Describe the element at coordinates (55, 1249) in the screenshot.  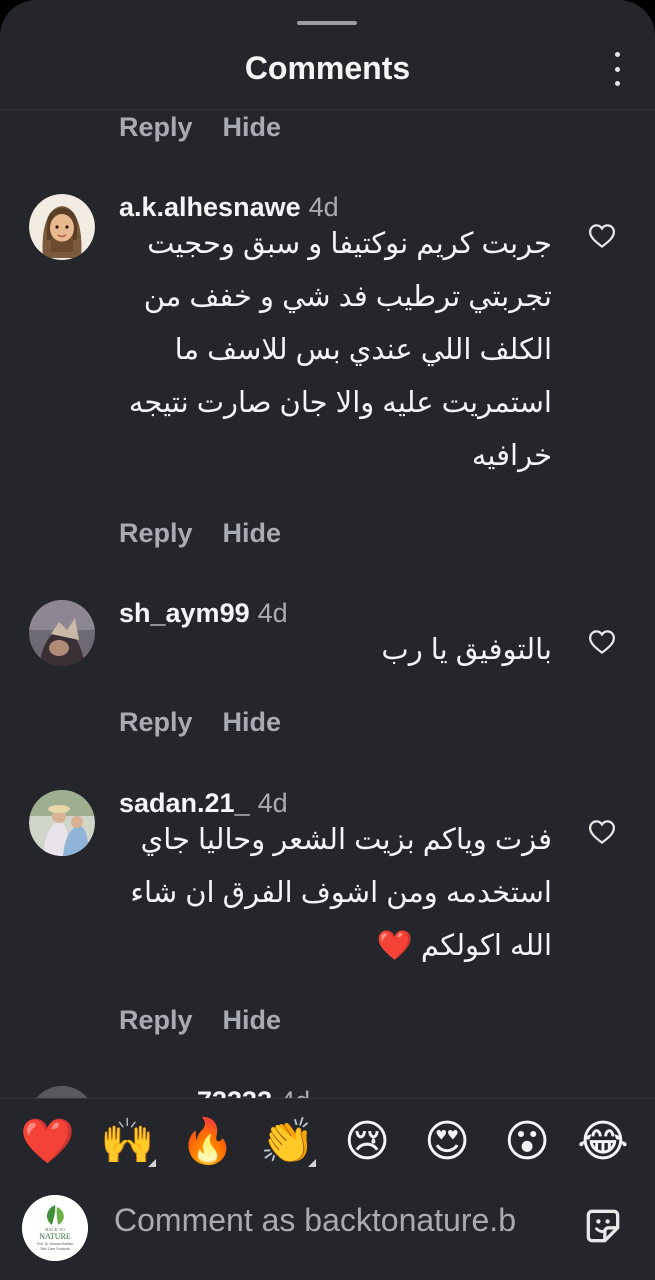
I see `svg-text: Skin Care Products` at that location.